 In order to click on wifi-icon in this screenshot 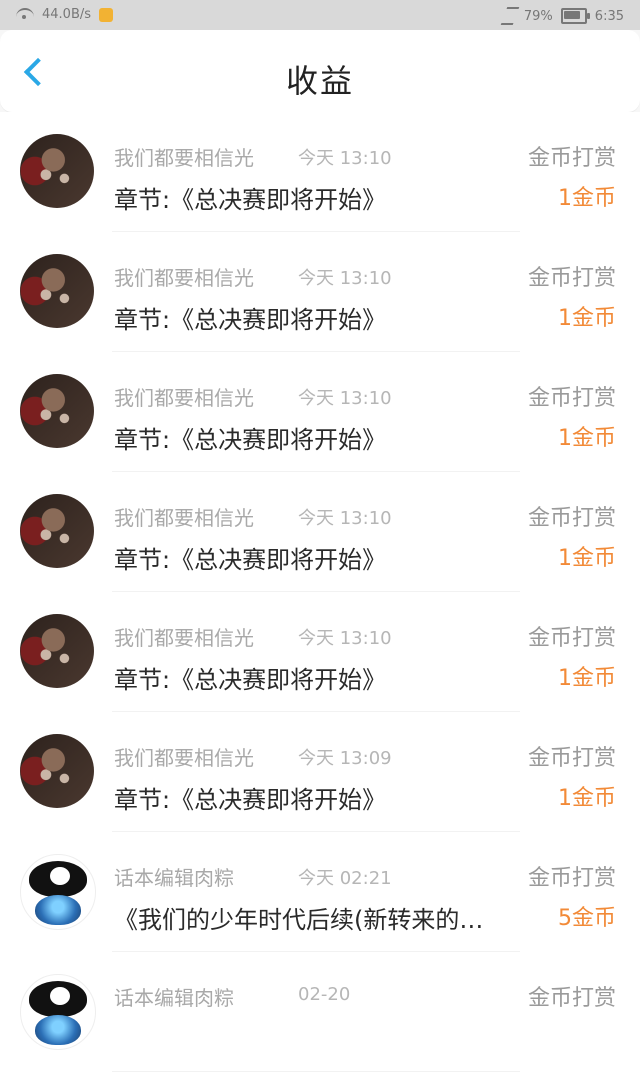, I will do `click(25, 14)`.